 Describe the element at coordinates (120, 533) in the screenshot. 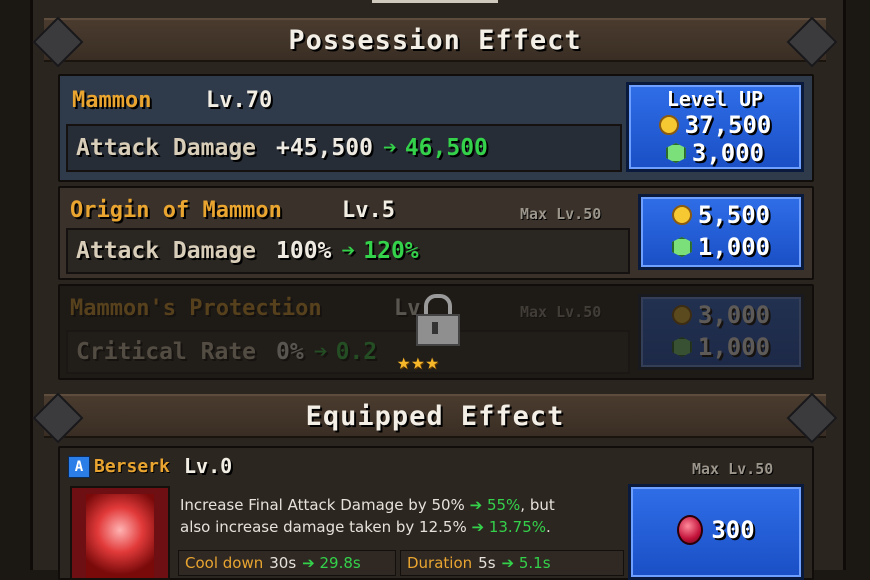

I see `berserk-skill-icon` at that location.